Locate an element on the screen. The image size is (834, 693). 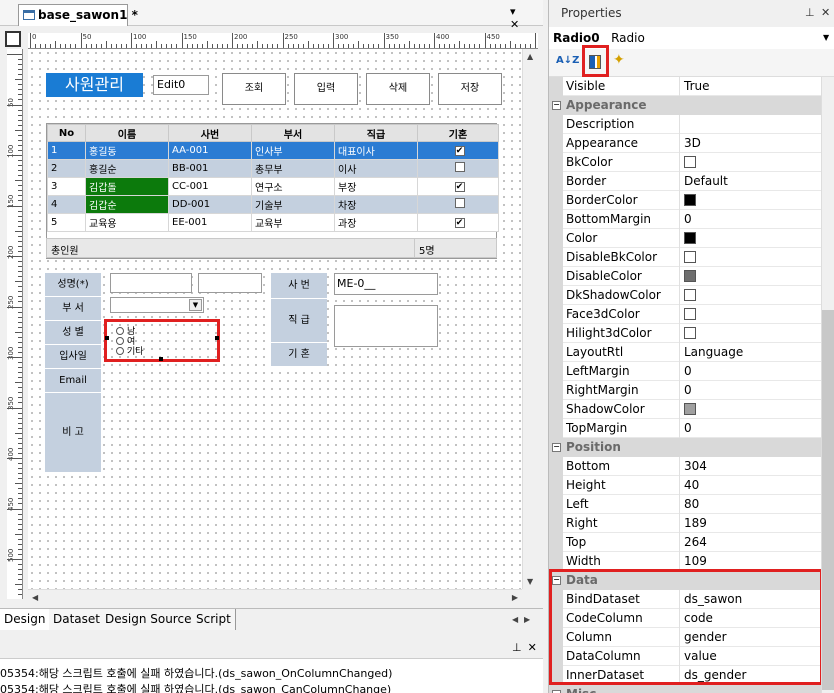
sort-alphabetical-icon: A↓Z is located at coordinates (567, 60).